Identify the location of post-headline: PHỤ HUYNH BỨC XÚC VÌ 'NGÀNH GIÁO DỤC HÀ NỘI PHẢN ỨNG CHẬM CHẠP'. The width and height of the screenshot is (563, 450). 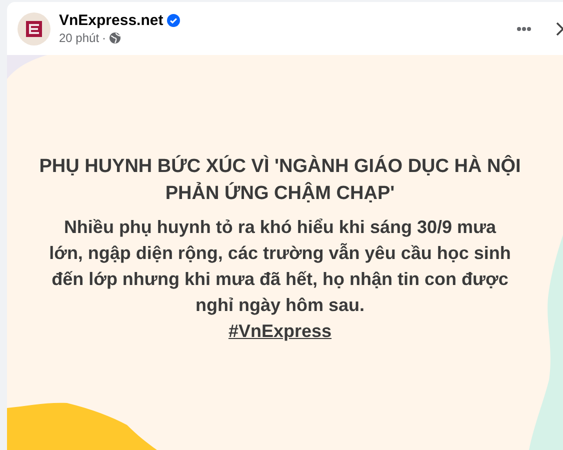
(280, 180).